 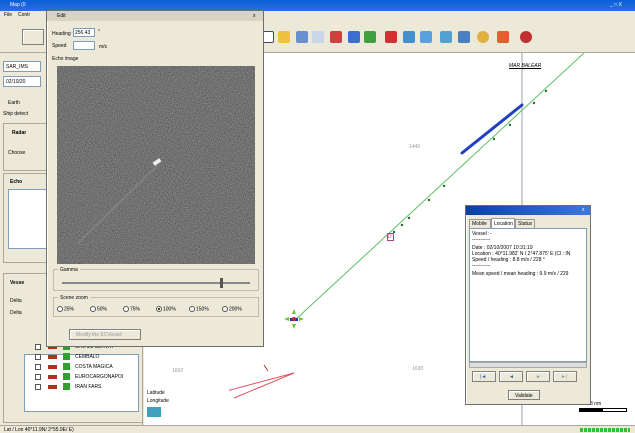 What do you see at coordinates (418, 369) in the screenshot?
I see `depth-label: 1630` at bounding box center [418, 369].